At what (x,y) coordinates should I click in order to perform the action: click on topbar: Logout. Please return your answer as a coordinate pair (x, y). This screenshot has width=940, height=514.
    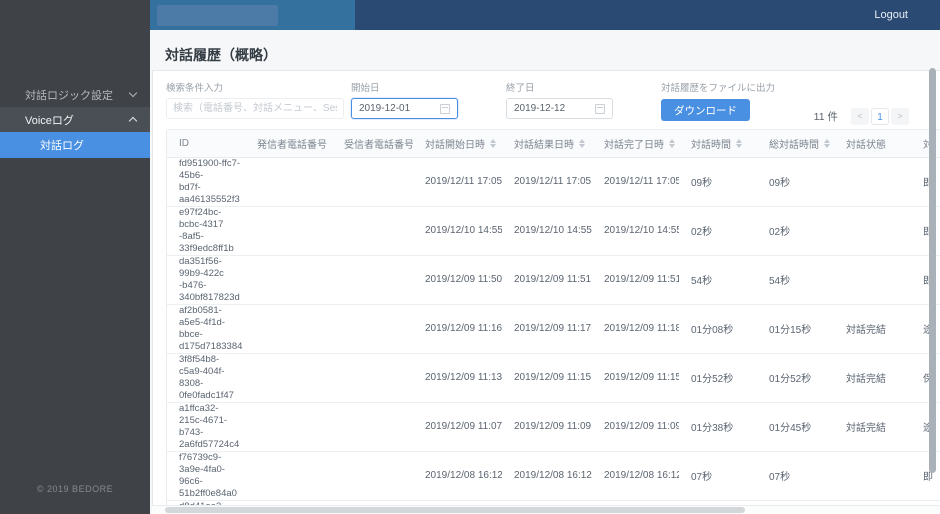
    Looking at the image, I should click on (545, 15).